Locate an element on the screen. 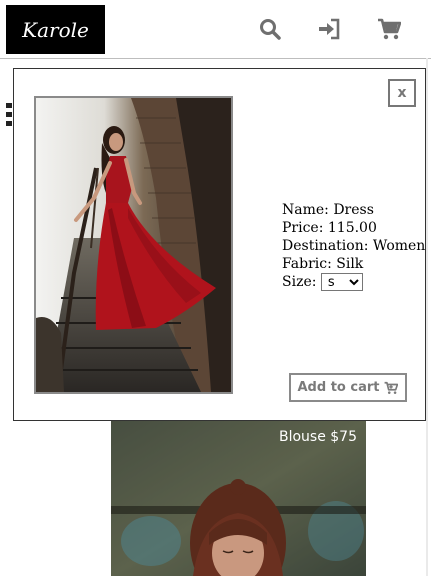  product-price: Price: 115.00 is located at coordinates (329, 228).